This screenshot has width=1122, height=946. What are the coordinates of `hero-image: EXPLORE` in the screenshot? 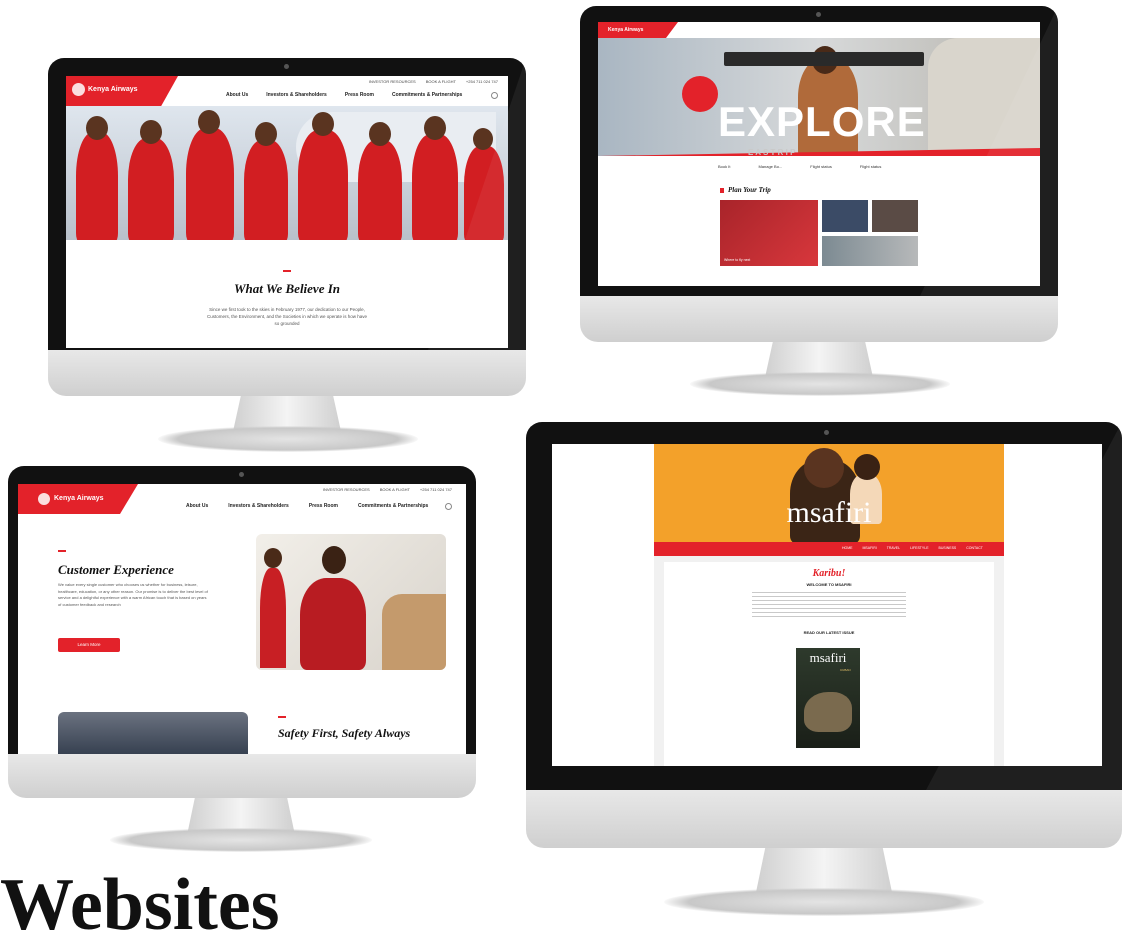 It's located at (819, 97).